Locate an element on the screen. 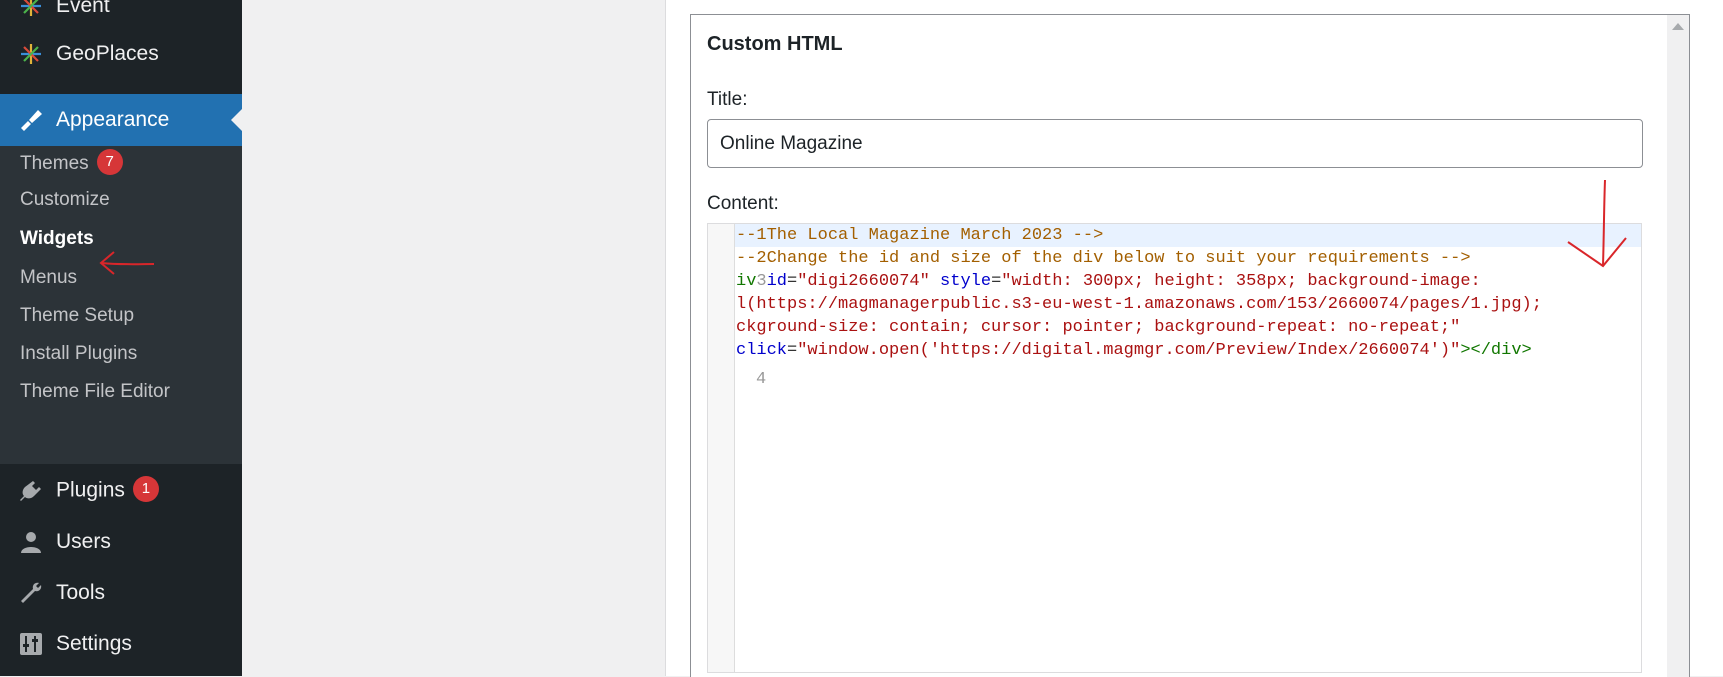 Image resolution: width=1723 pixels, height=677 pixels. sidebar-item-tools: Tools is located at coordinates (121, 593).